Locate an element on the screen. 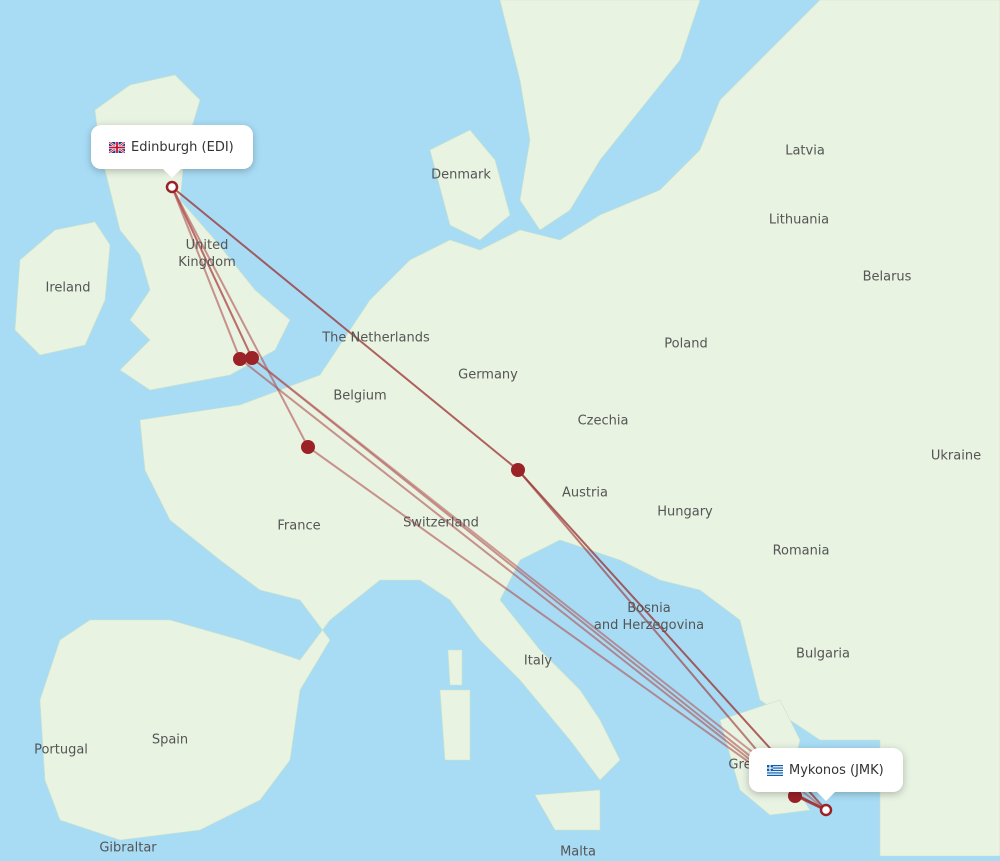 This screenshot has height=861, width=1000. label-poland: Poland is located at coordinates (686, 344).